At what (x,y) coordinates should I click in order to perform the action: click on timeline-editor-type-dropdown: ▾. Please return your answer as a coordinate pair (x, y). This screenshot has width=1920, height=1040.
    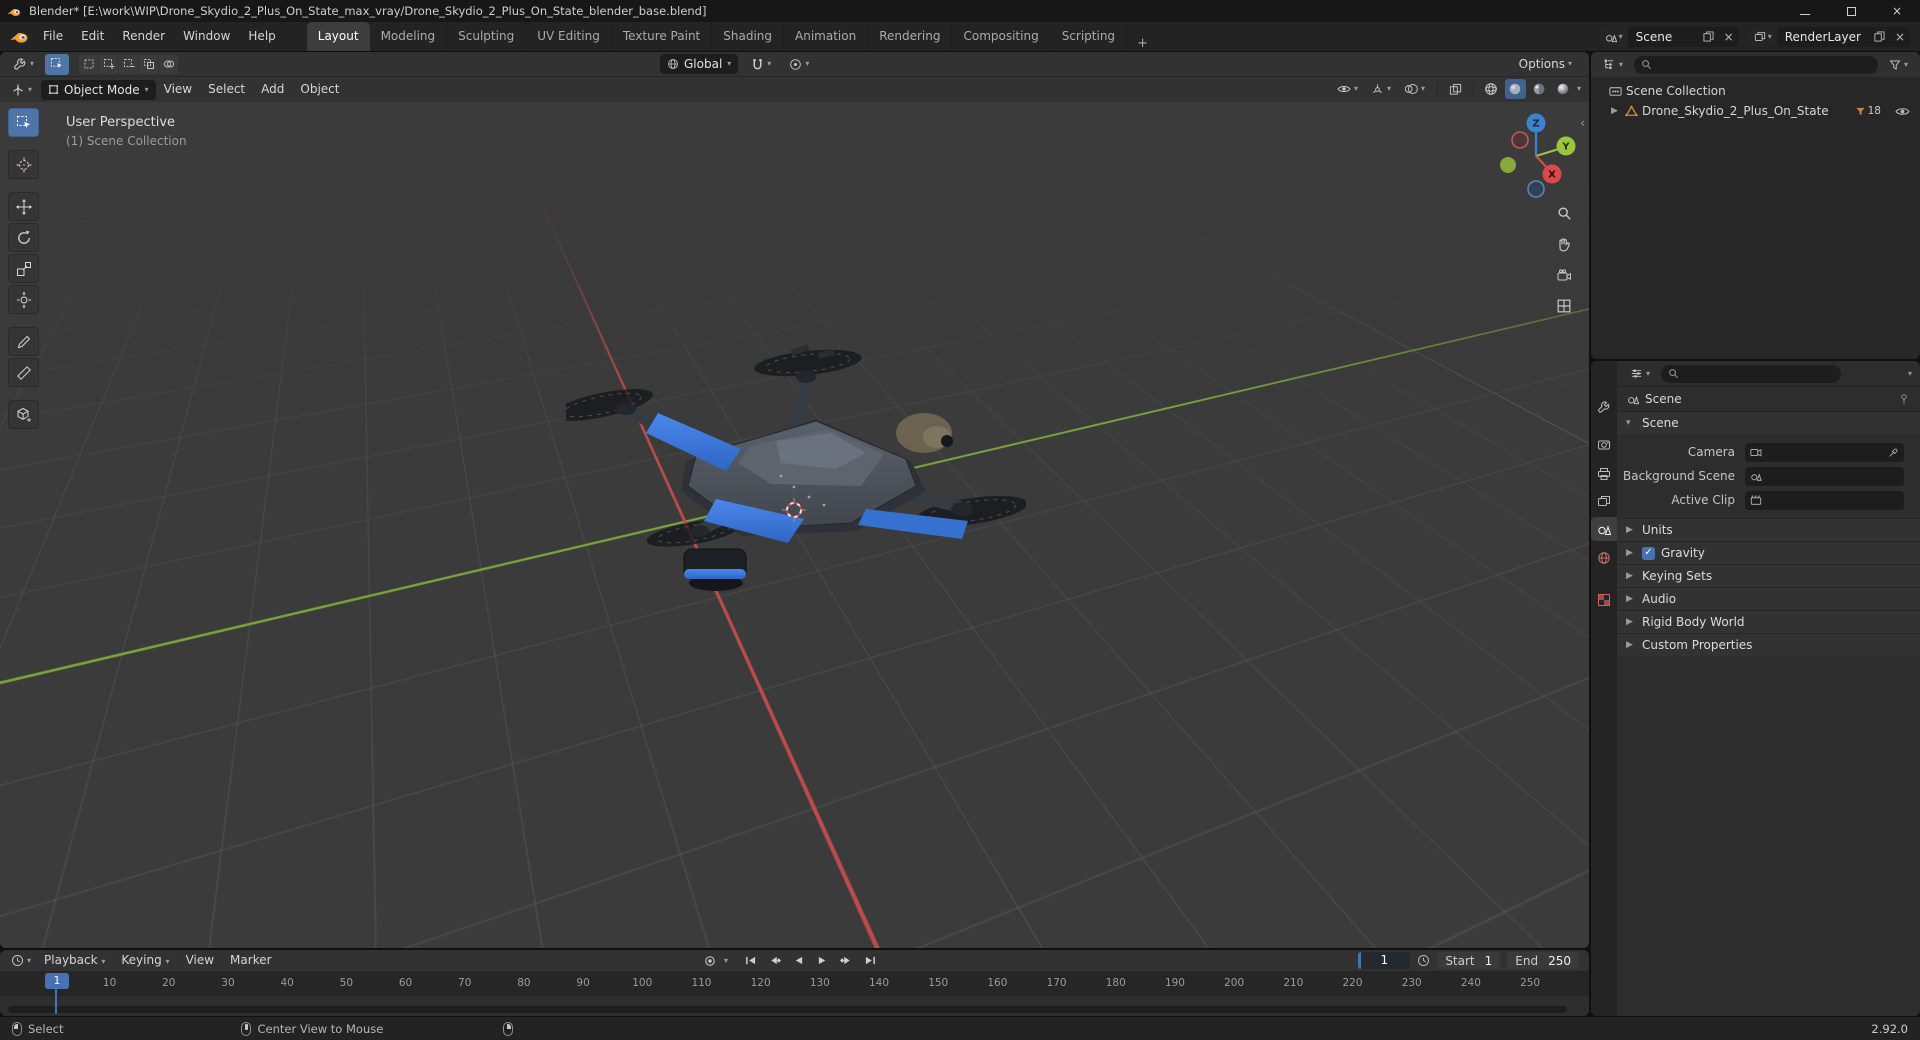
    Looking at the image, I should click on (21, 961).